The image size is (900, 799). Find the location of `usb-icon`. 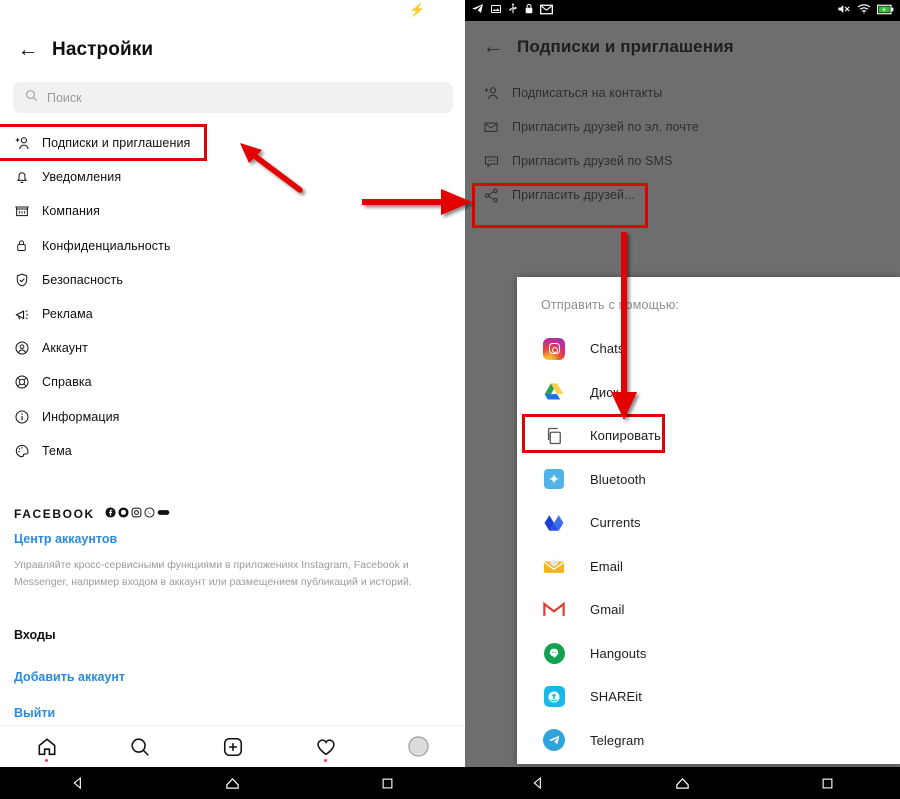

usb-icon is located at coordinates (513, 11).